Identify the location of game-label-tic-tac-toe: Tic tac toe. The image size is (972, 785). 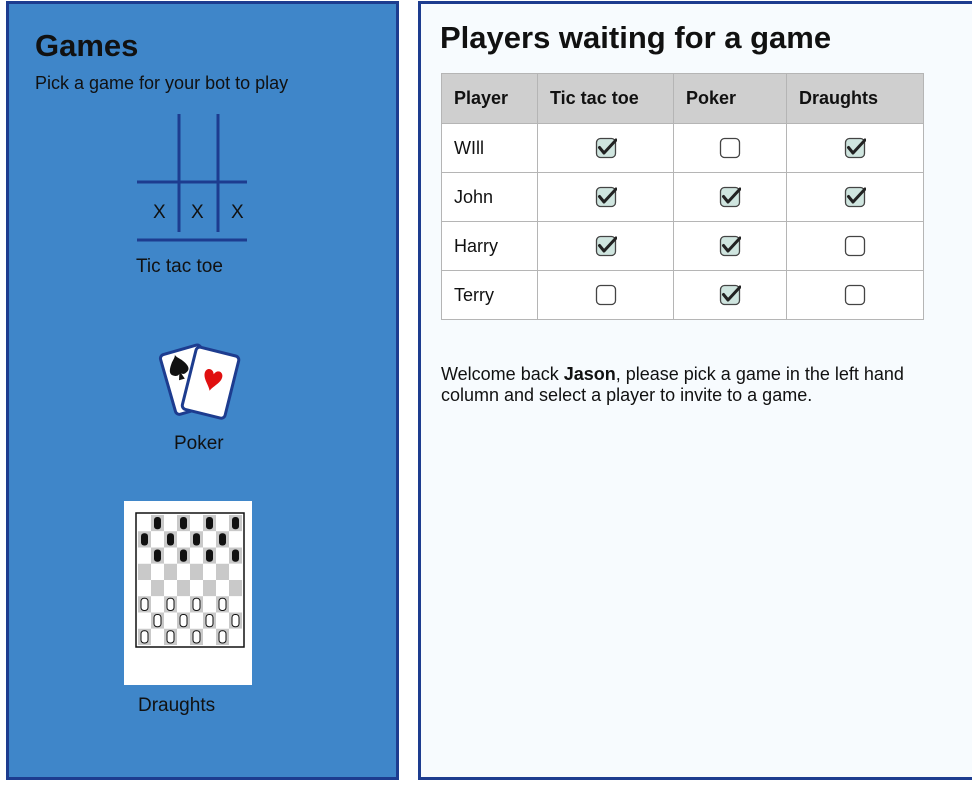
(179, 266).